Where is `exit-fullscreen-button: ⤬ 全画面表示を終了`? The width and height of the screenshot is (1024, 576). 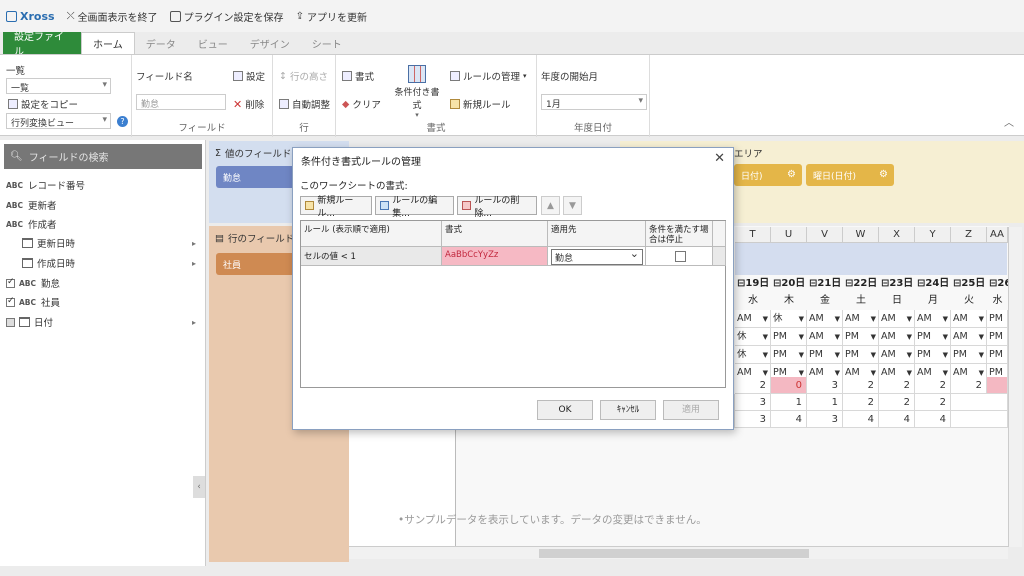 exit-fullscreen-button: ⤬ 全画面表示を終了 is located at coordinates (112, 16).